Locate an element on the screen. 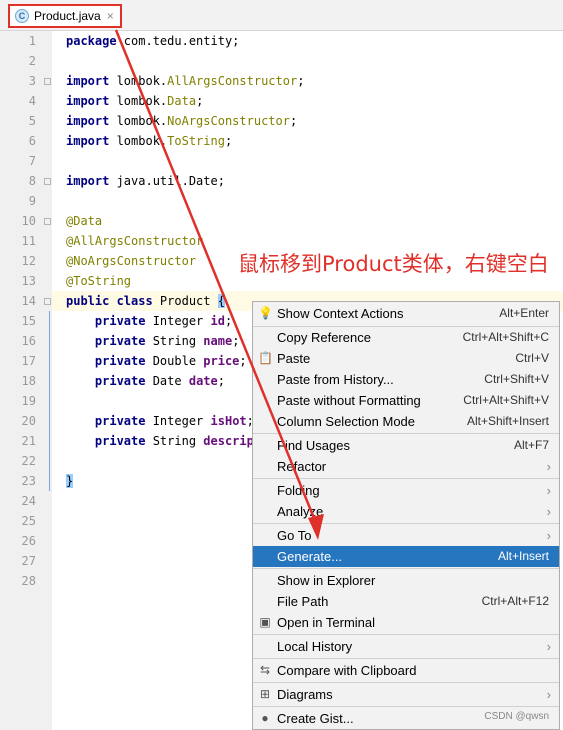 The image size is (563, 730). watermark: CSDN @qwsn is located at coordinates (516, 716).